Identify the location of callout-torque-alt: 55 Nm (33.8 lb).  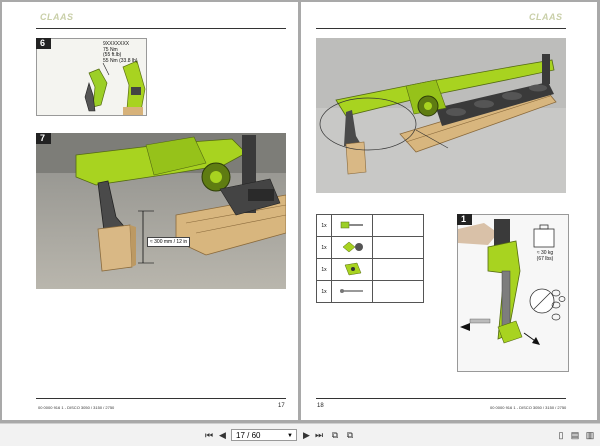
(120, 60).